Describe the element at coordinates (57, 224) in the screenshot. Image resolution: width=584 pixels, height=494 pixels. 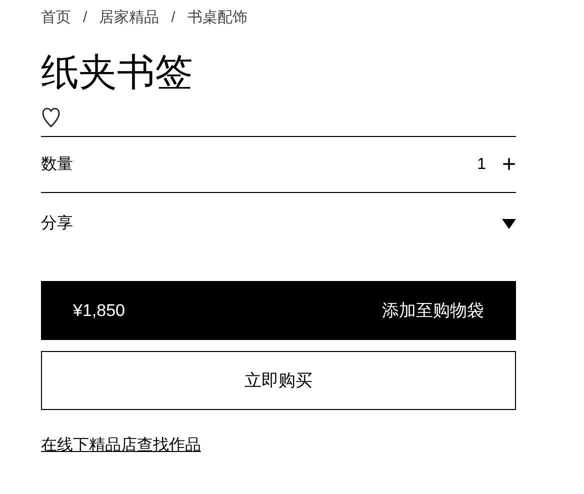
I see `share-label: 分享` at that location.